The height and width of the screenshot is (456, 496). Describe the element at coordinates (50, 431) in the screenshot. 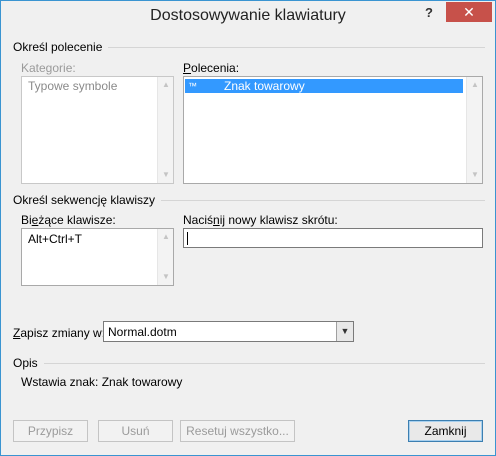

I see `assign-button: Przypisz` at that location.